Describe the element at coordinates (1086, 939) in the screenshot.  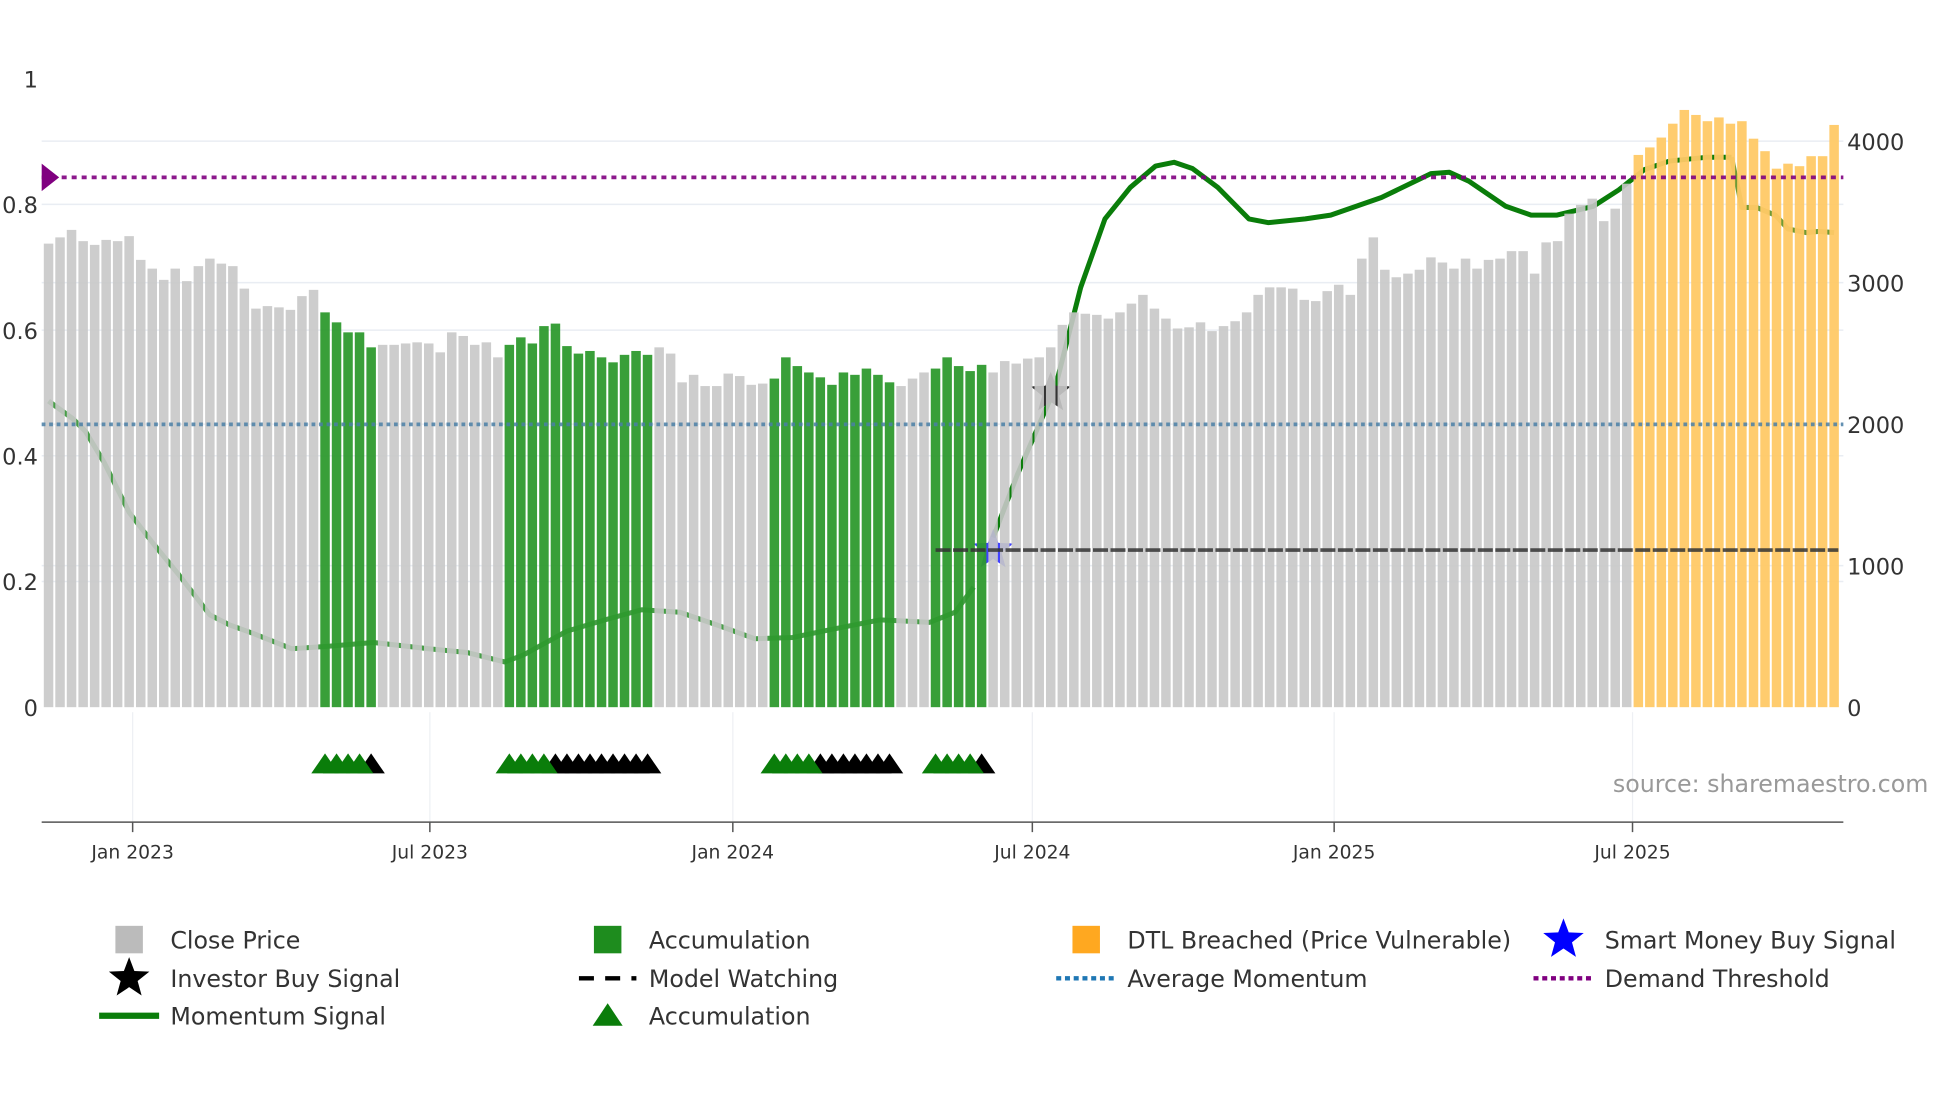
I see `dtl-breached-price-vulnerable-swatch-icon` at that location.